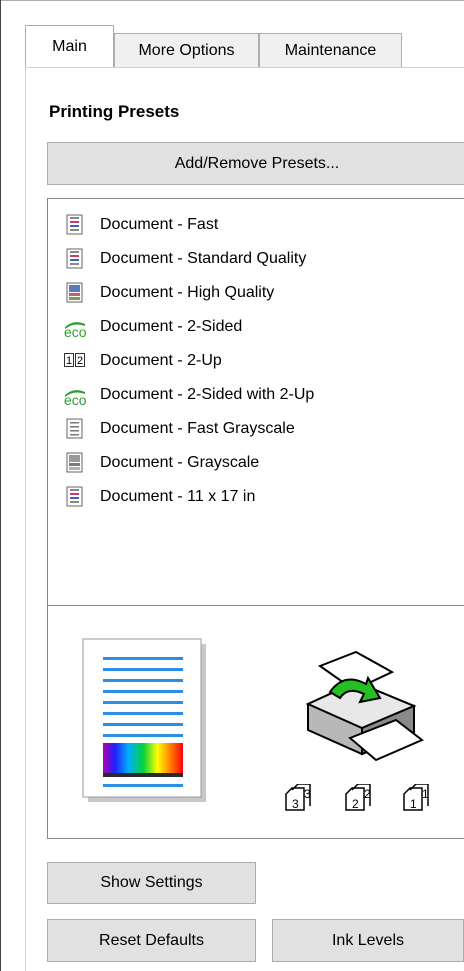 This screenshot has height=971, width=464. Describe the element at coordinates (197, 428) in the screenshot. I see `preset-label: Document - Fast Grayscale` at that location.